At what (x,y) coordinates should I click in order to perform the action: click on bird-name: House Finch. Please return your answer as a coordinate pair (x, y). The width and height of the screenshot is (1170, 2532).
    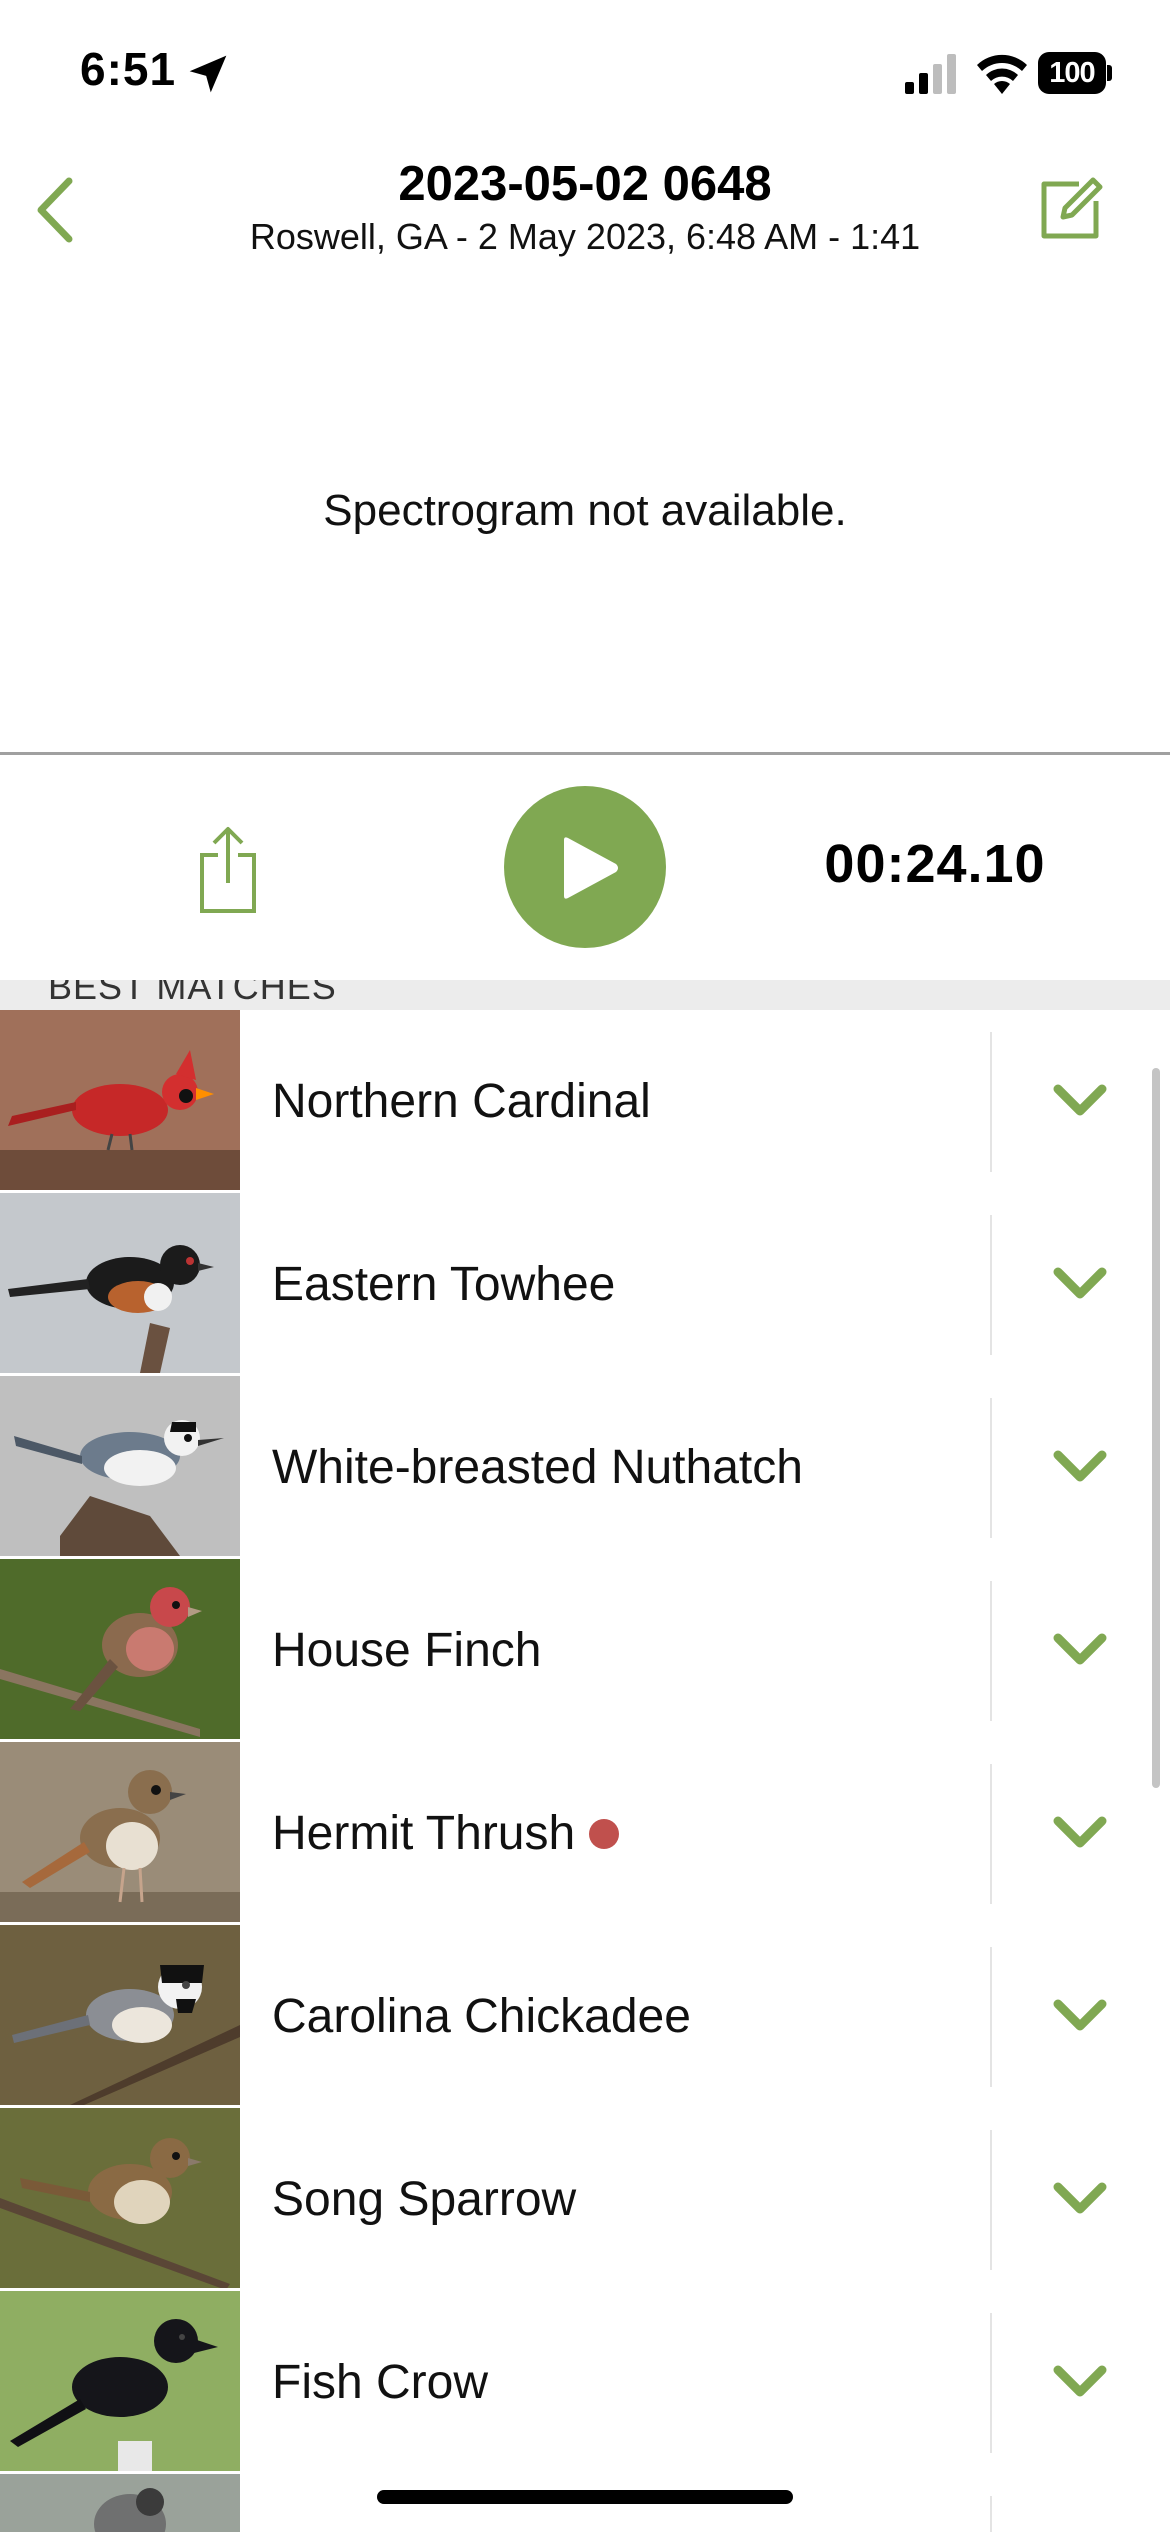
    Looking at the image, I should click on (407, 1650).